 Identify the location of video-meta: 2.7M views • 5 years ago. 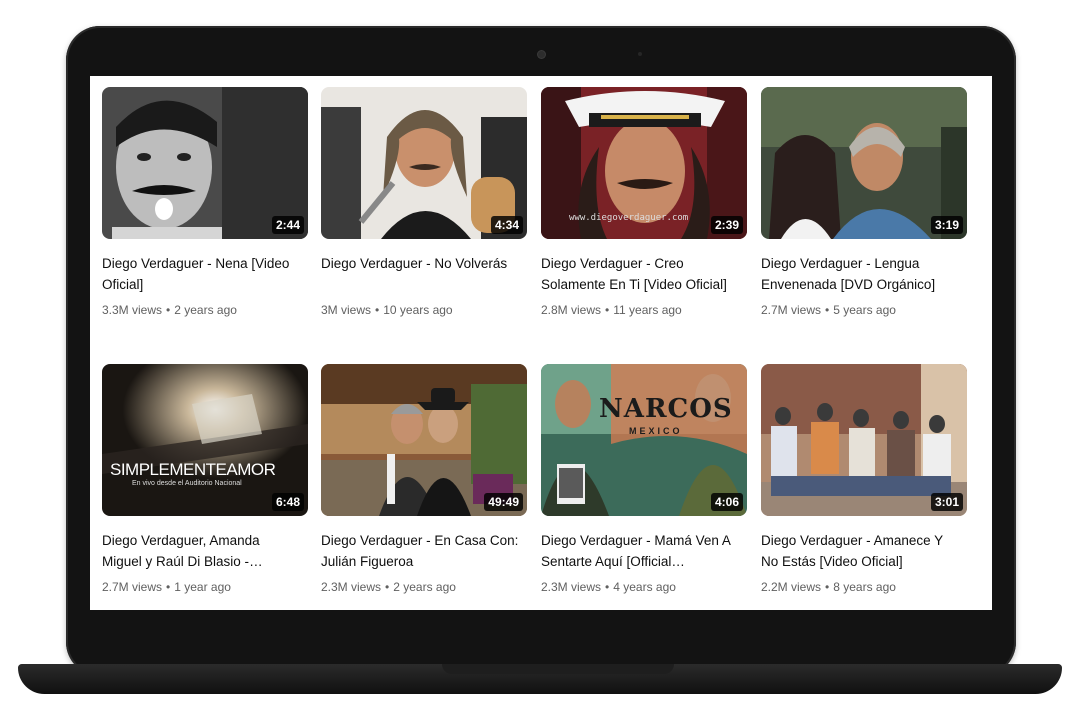
(864, 310).